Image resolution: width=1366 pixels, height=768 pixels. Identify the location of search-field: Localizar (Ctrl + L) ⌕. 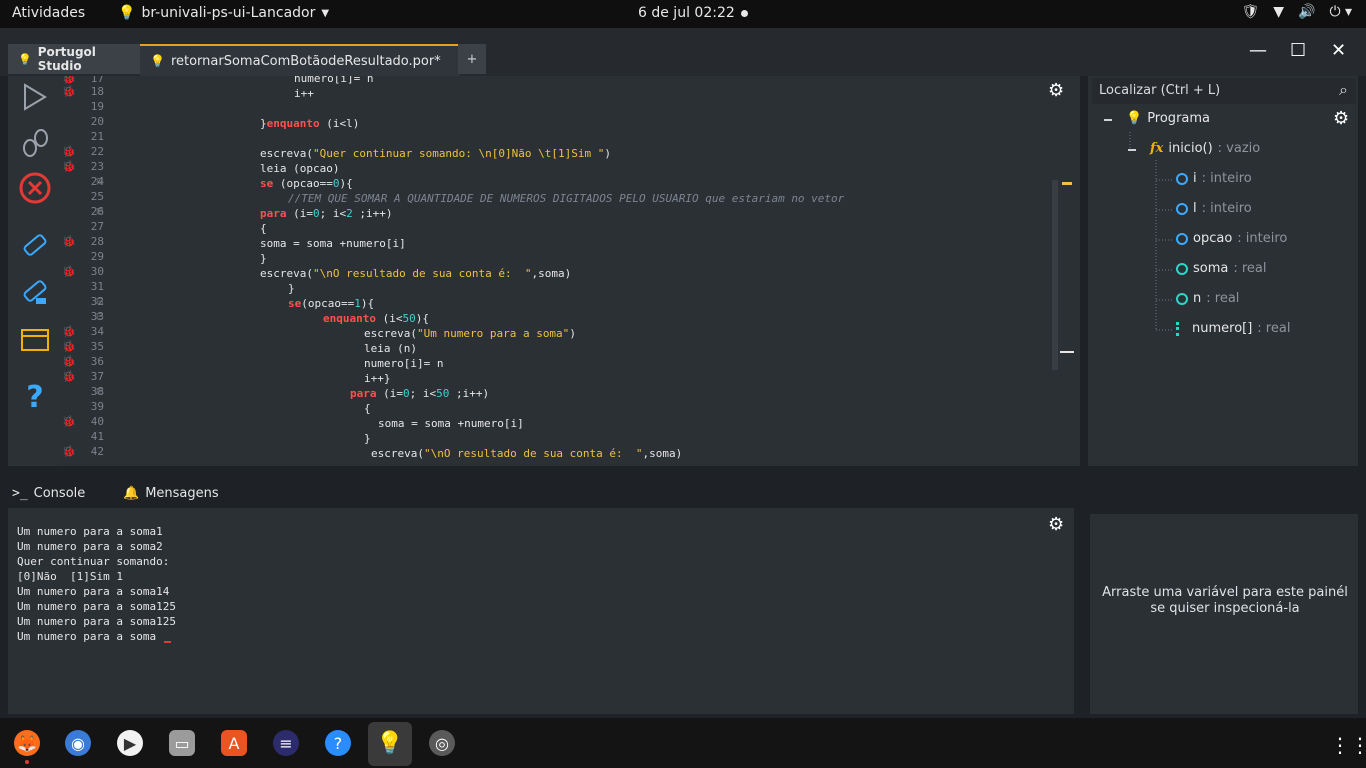
(1224, 91).